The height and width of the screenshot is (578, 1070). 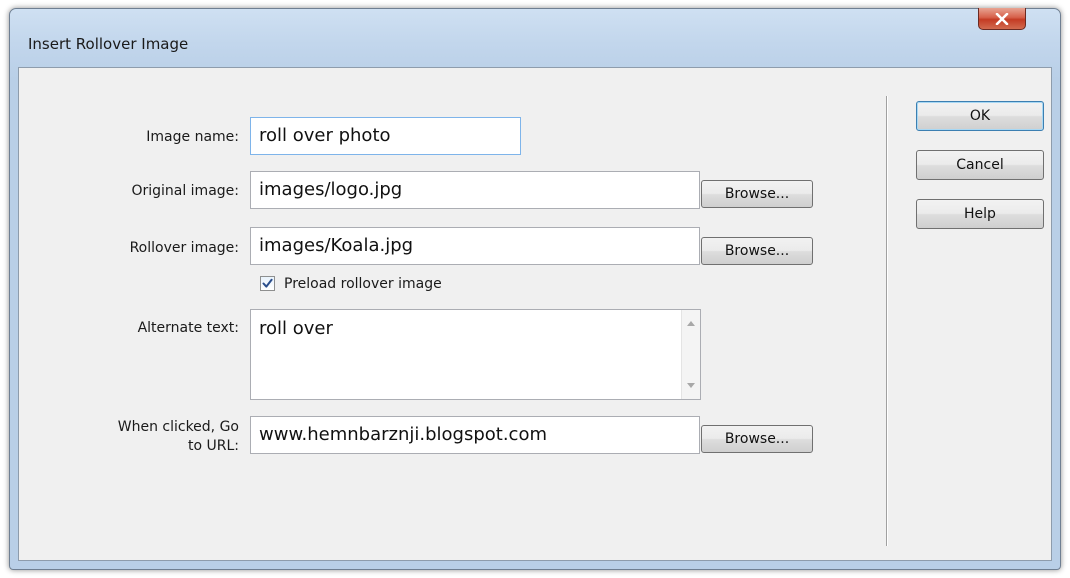 What do you see at coordinates (188, 328) in the screenshot?
I see `alternate-text-label: Alternate text:` at bounding box center [188, 328].